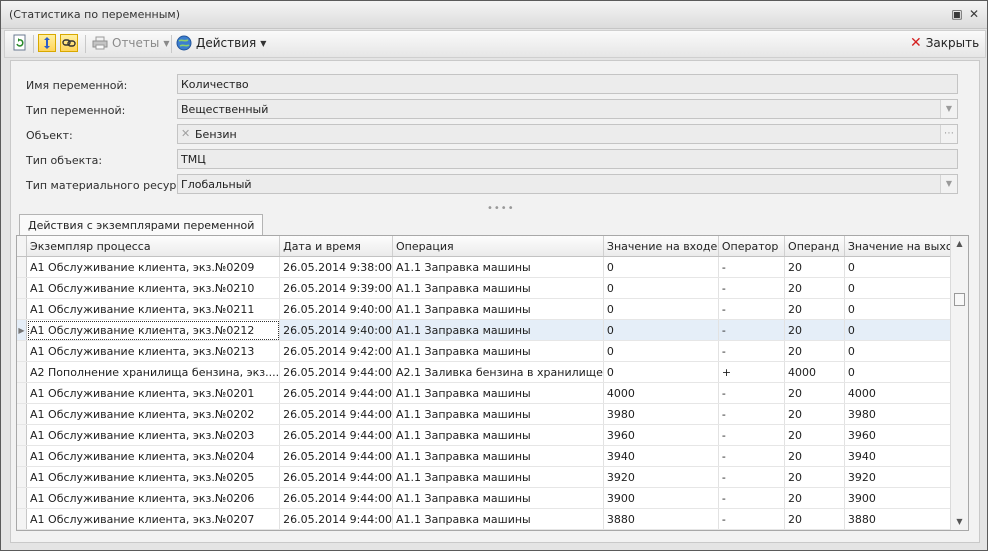  I want to click on close-button: ✕ Закрыть, so click(944, 43).